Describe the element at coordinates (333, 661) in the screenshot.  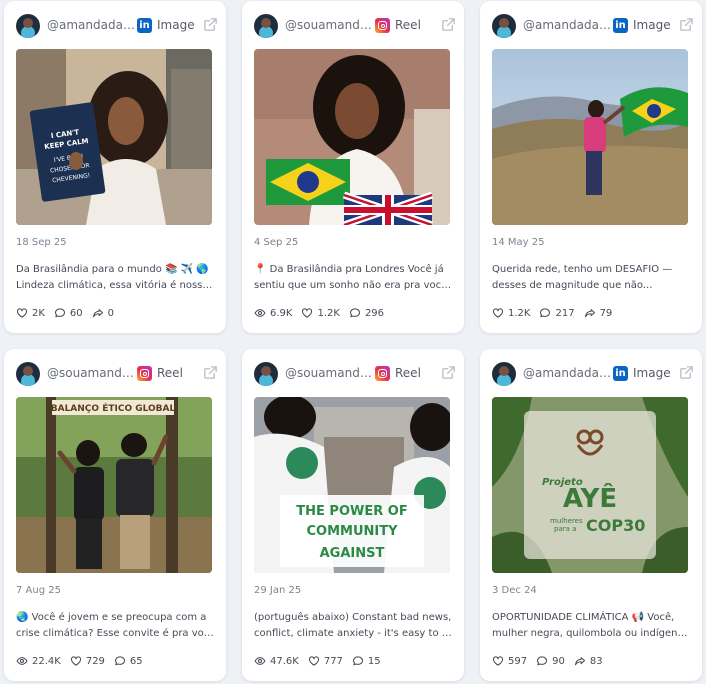
I see `stat-value: 777` at that location.